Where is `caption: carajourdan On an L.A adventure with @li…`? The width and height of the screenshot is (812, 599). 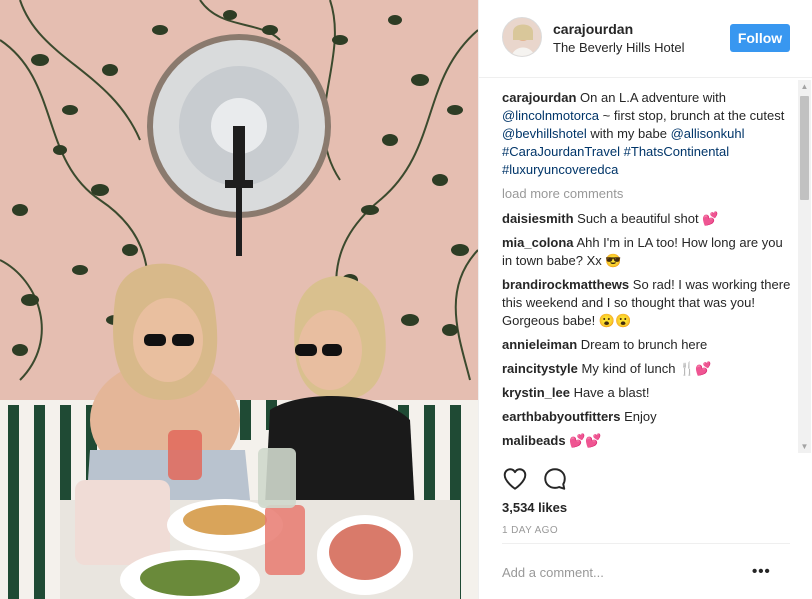 caption: carajourdan On an L.A adventure with @li… is located at coordinates (647, 134).